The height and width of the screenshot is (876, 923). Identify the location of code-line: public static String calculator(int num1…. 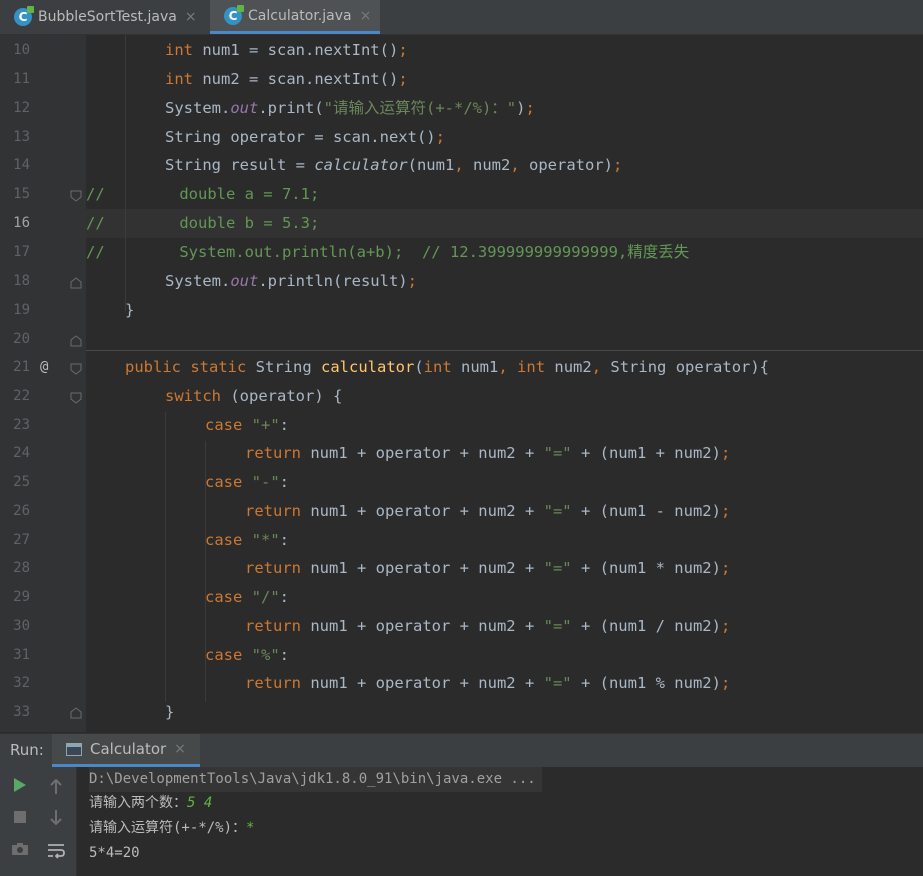
(447, 367).